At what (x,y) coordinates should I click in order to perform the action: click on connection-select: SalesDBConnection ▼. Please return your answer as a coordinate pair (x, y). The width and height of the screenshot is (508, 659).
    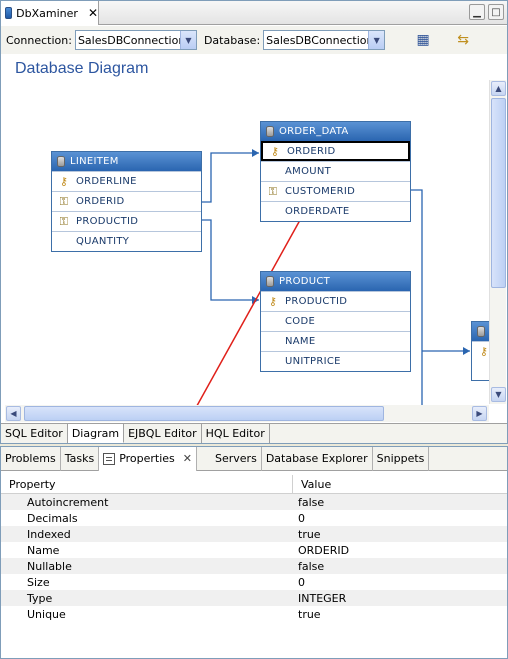
    Looking at the image, I should click on (135, 40).